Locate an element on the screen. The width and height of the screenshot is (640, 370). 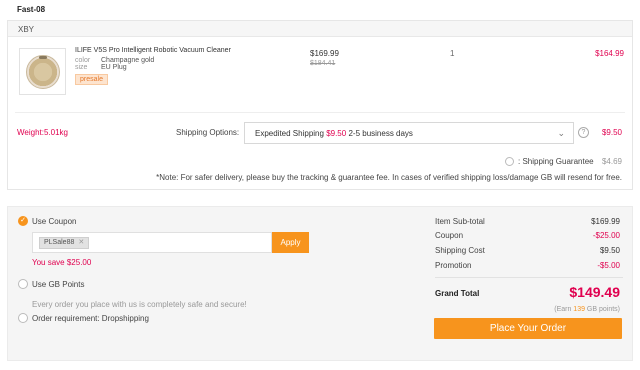
apply-button: Apply is located at coordinates (290, 242).